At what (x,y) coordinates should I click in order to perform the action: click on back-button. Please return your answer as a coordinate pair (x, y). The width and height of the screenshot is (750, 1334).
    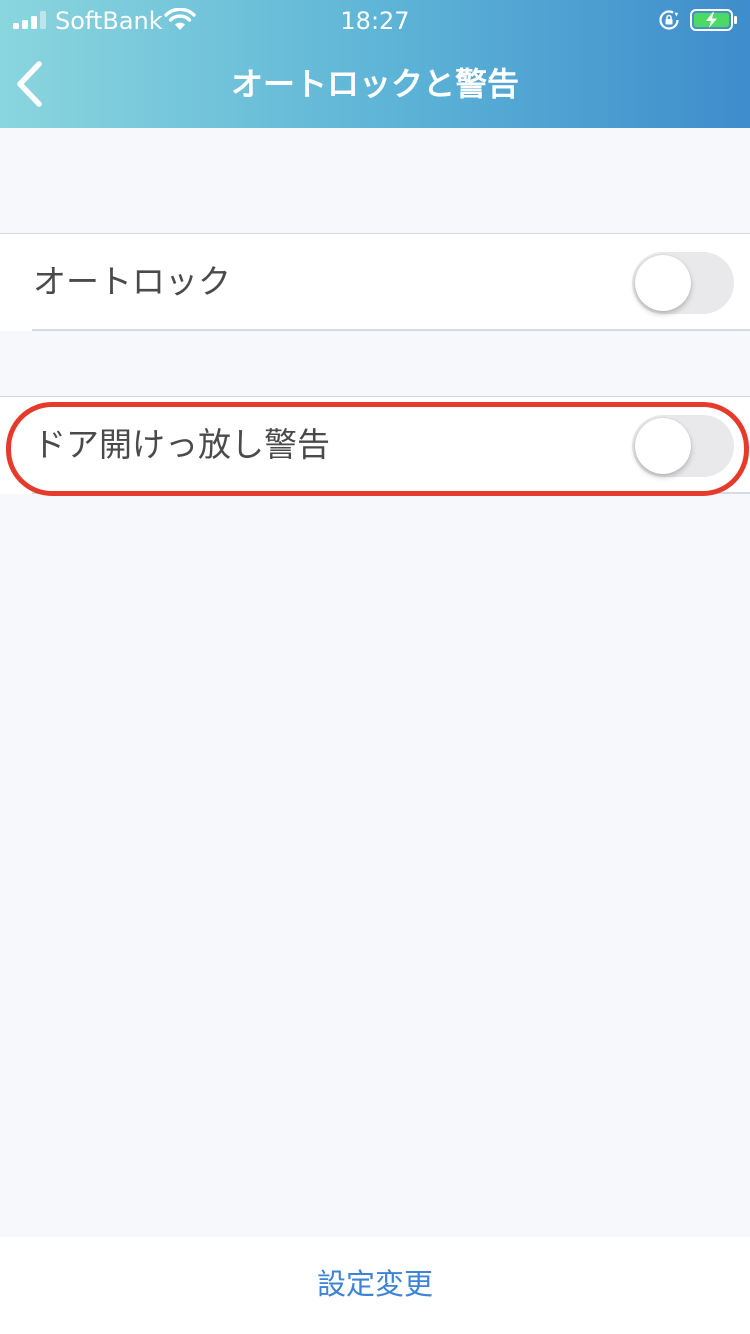
    Looking at the image, I should click on (35, 84).